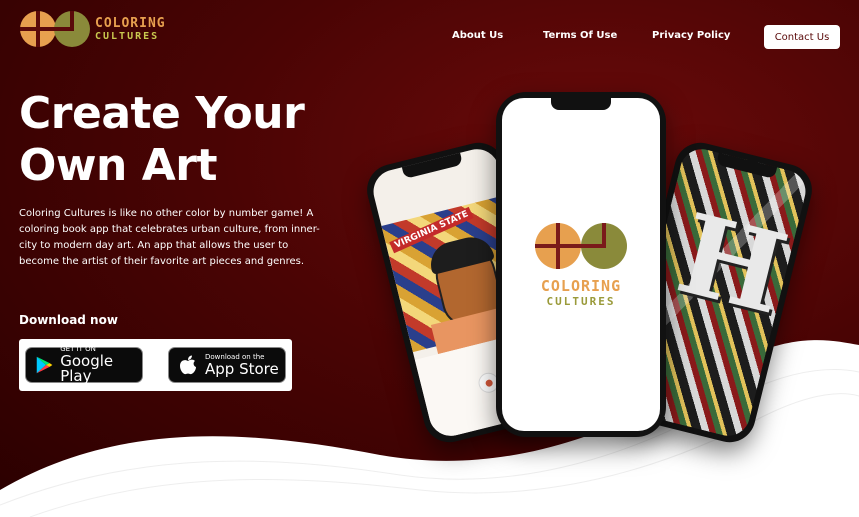 This screenshot has width=859, height=517. What do you see at coordinates (162, 113) in the screenshot?
I see `hero-title-line1: Create Your` at bounding box center [162, 113].